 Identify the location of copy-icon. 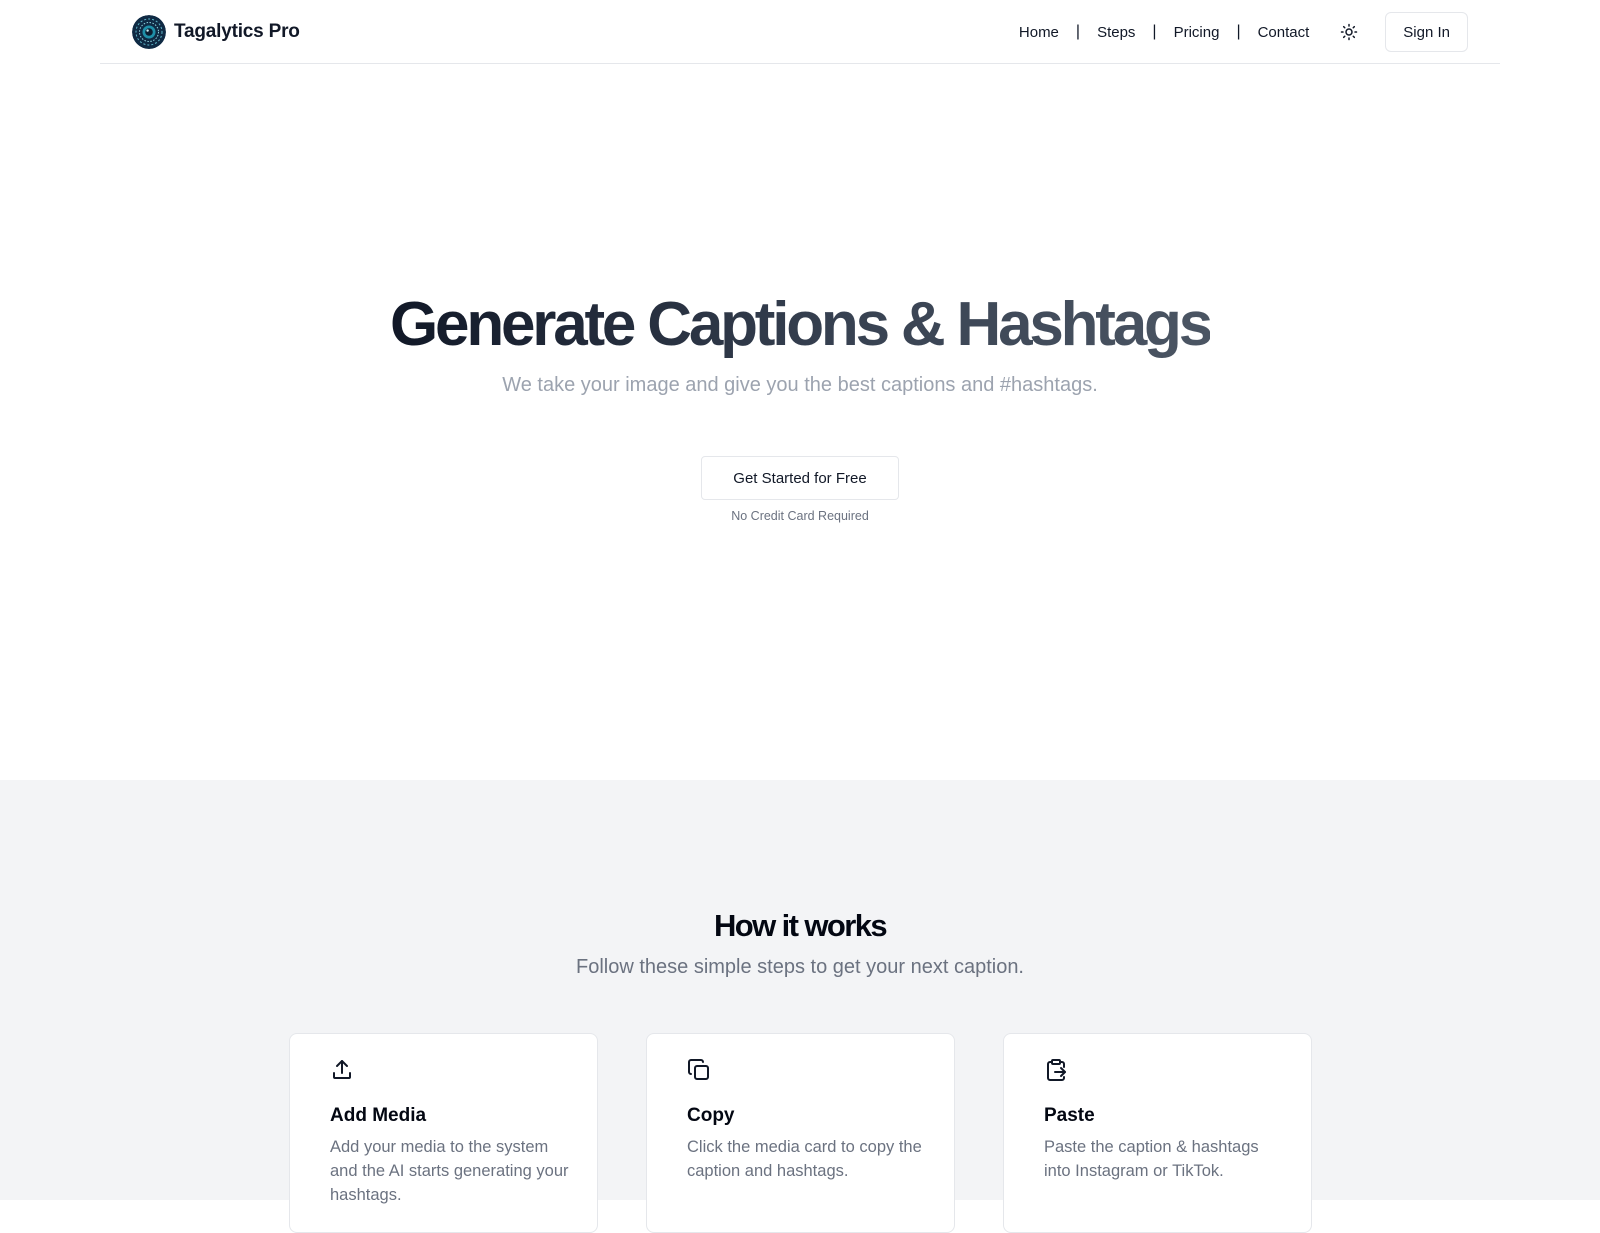
(698, 1069).